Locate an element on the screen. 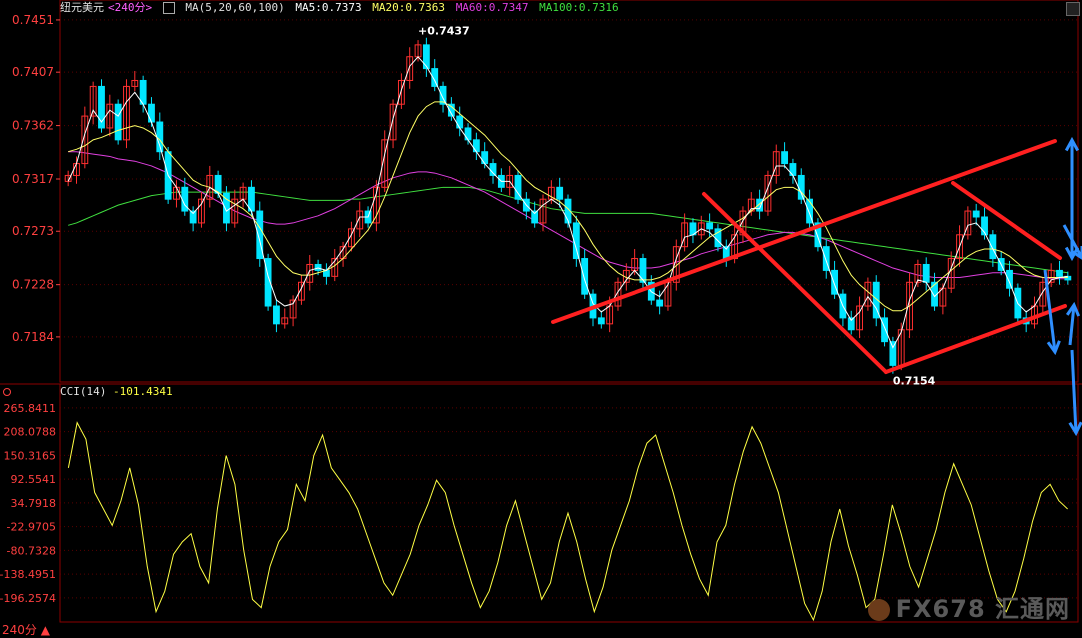 This screenshot has height=638, width=1082. period-label: <240分> is located at coordinates (130, 7).